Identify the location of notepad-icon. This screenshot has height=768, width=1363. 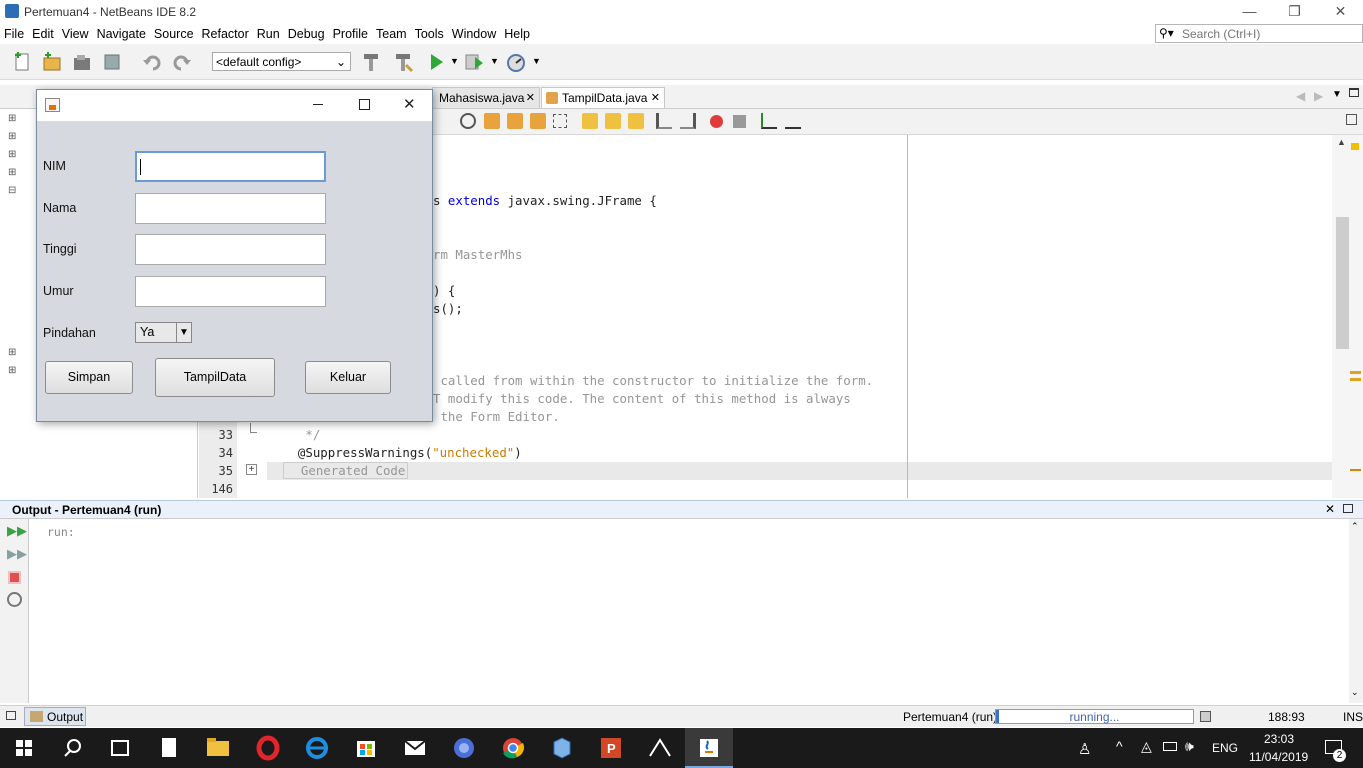
(169, 748).